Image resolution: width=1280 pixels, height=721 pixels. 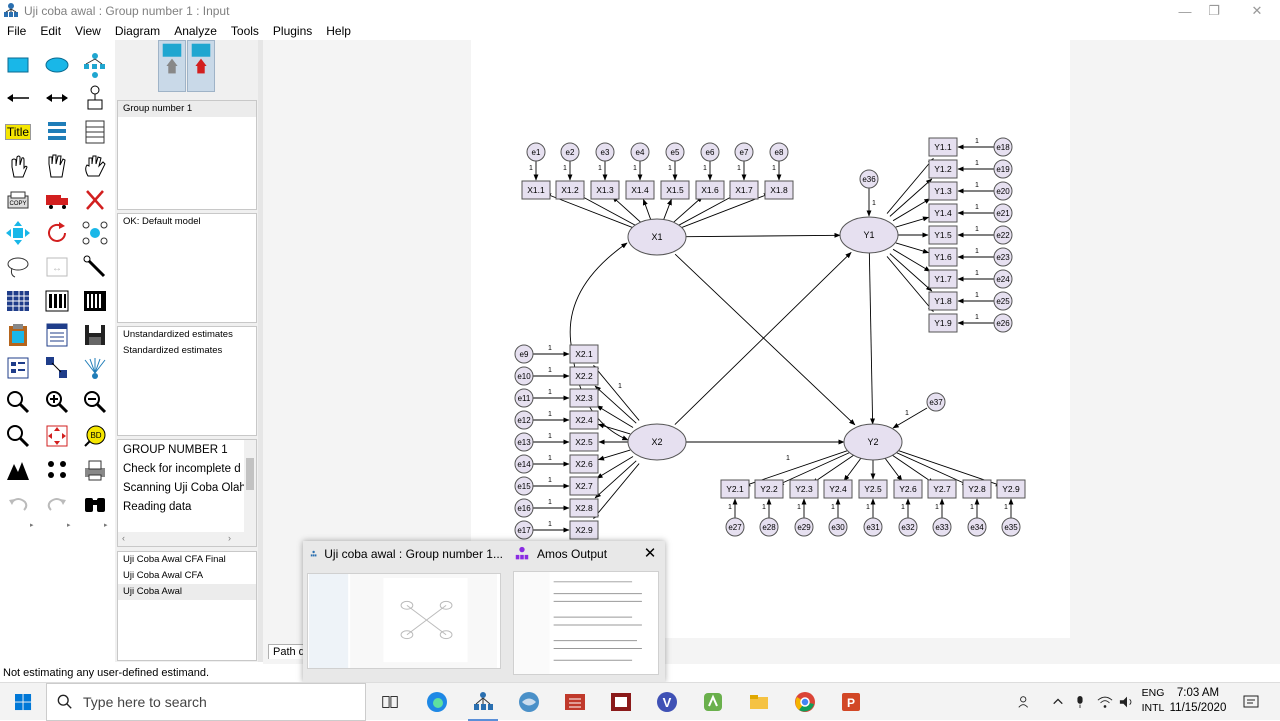 I want to click on toolbox-scroll-arrows: ▸ ▸ ▸, so click(x=57, y=526).